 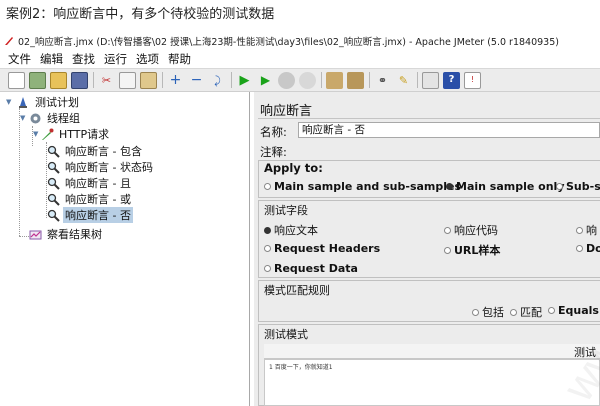 I want to click on tree-item-assertion-status-code: 响应断言 - 状态码, so click(x=100, y=167).